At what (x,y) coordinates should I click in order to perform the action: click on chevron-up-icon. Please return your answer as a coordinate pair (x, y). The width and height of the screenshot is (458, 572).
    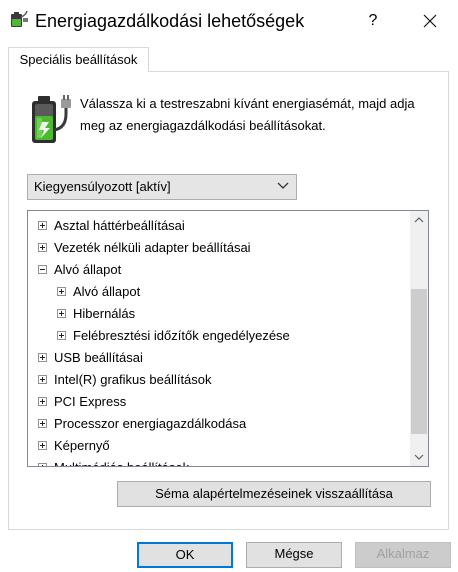
    Looking at the image, I should click on (419, 220).